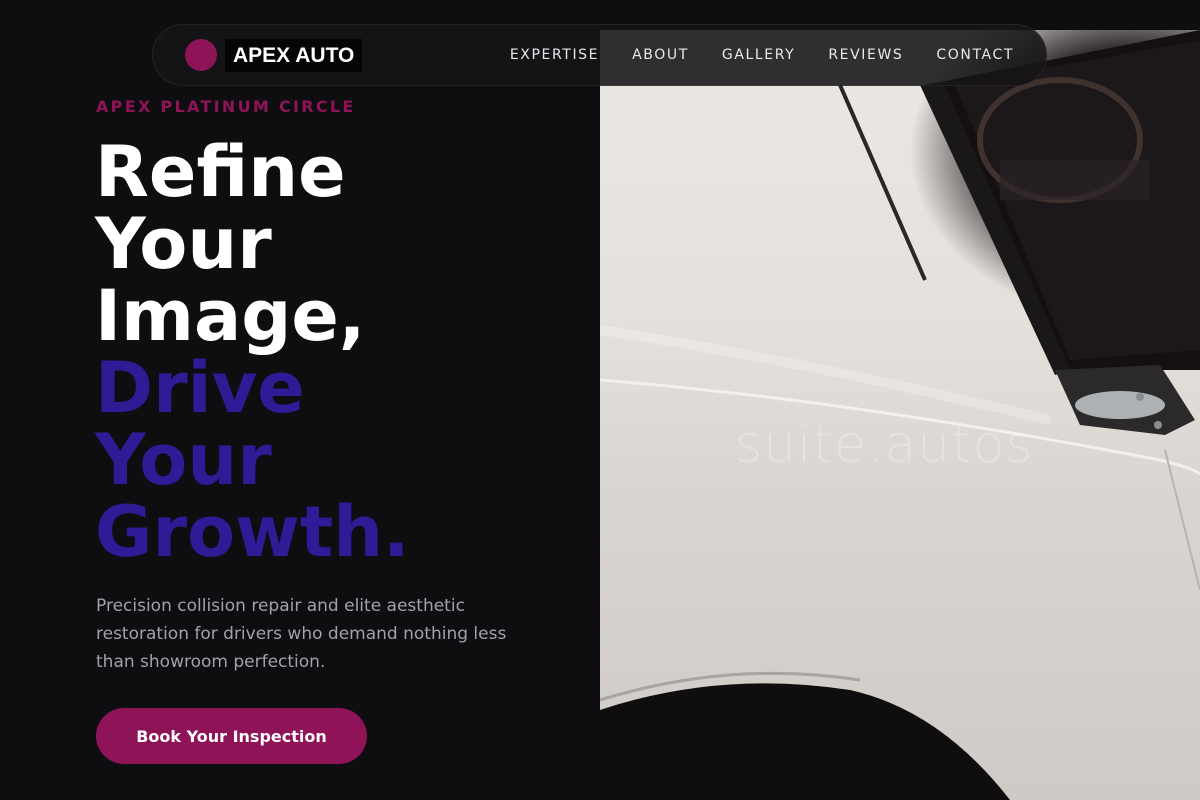 The image size is (1200, 800). Describe the element at coordinates (758, 55) in the screenshot. I see `nav-link-gallery: GALLERY` at that location.